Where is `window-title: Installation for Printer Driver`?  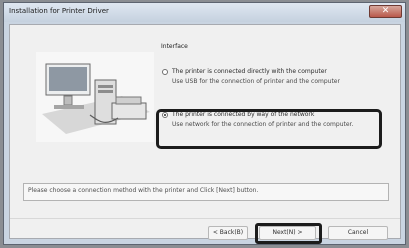 window-title: Installation for Printer Driver is located at coordinates (59, 11).